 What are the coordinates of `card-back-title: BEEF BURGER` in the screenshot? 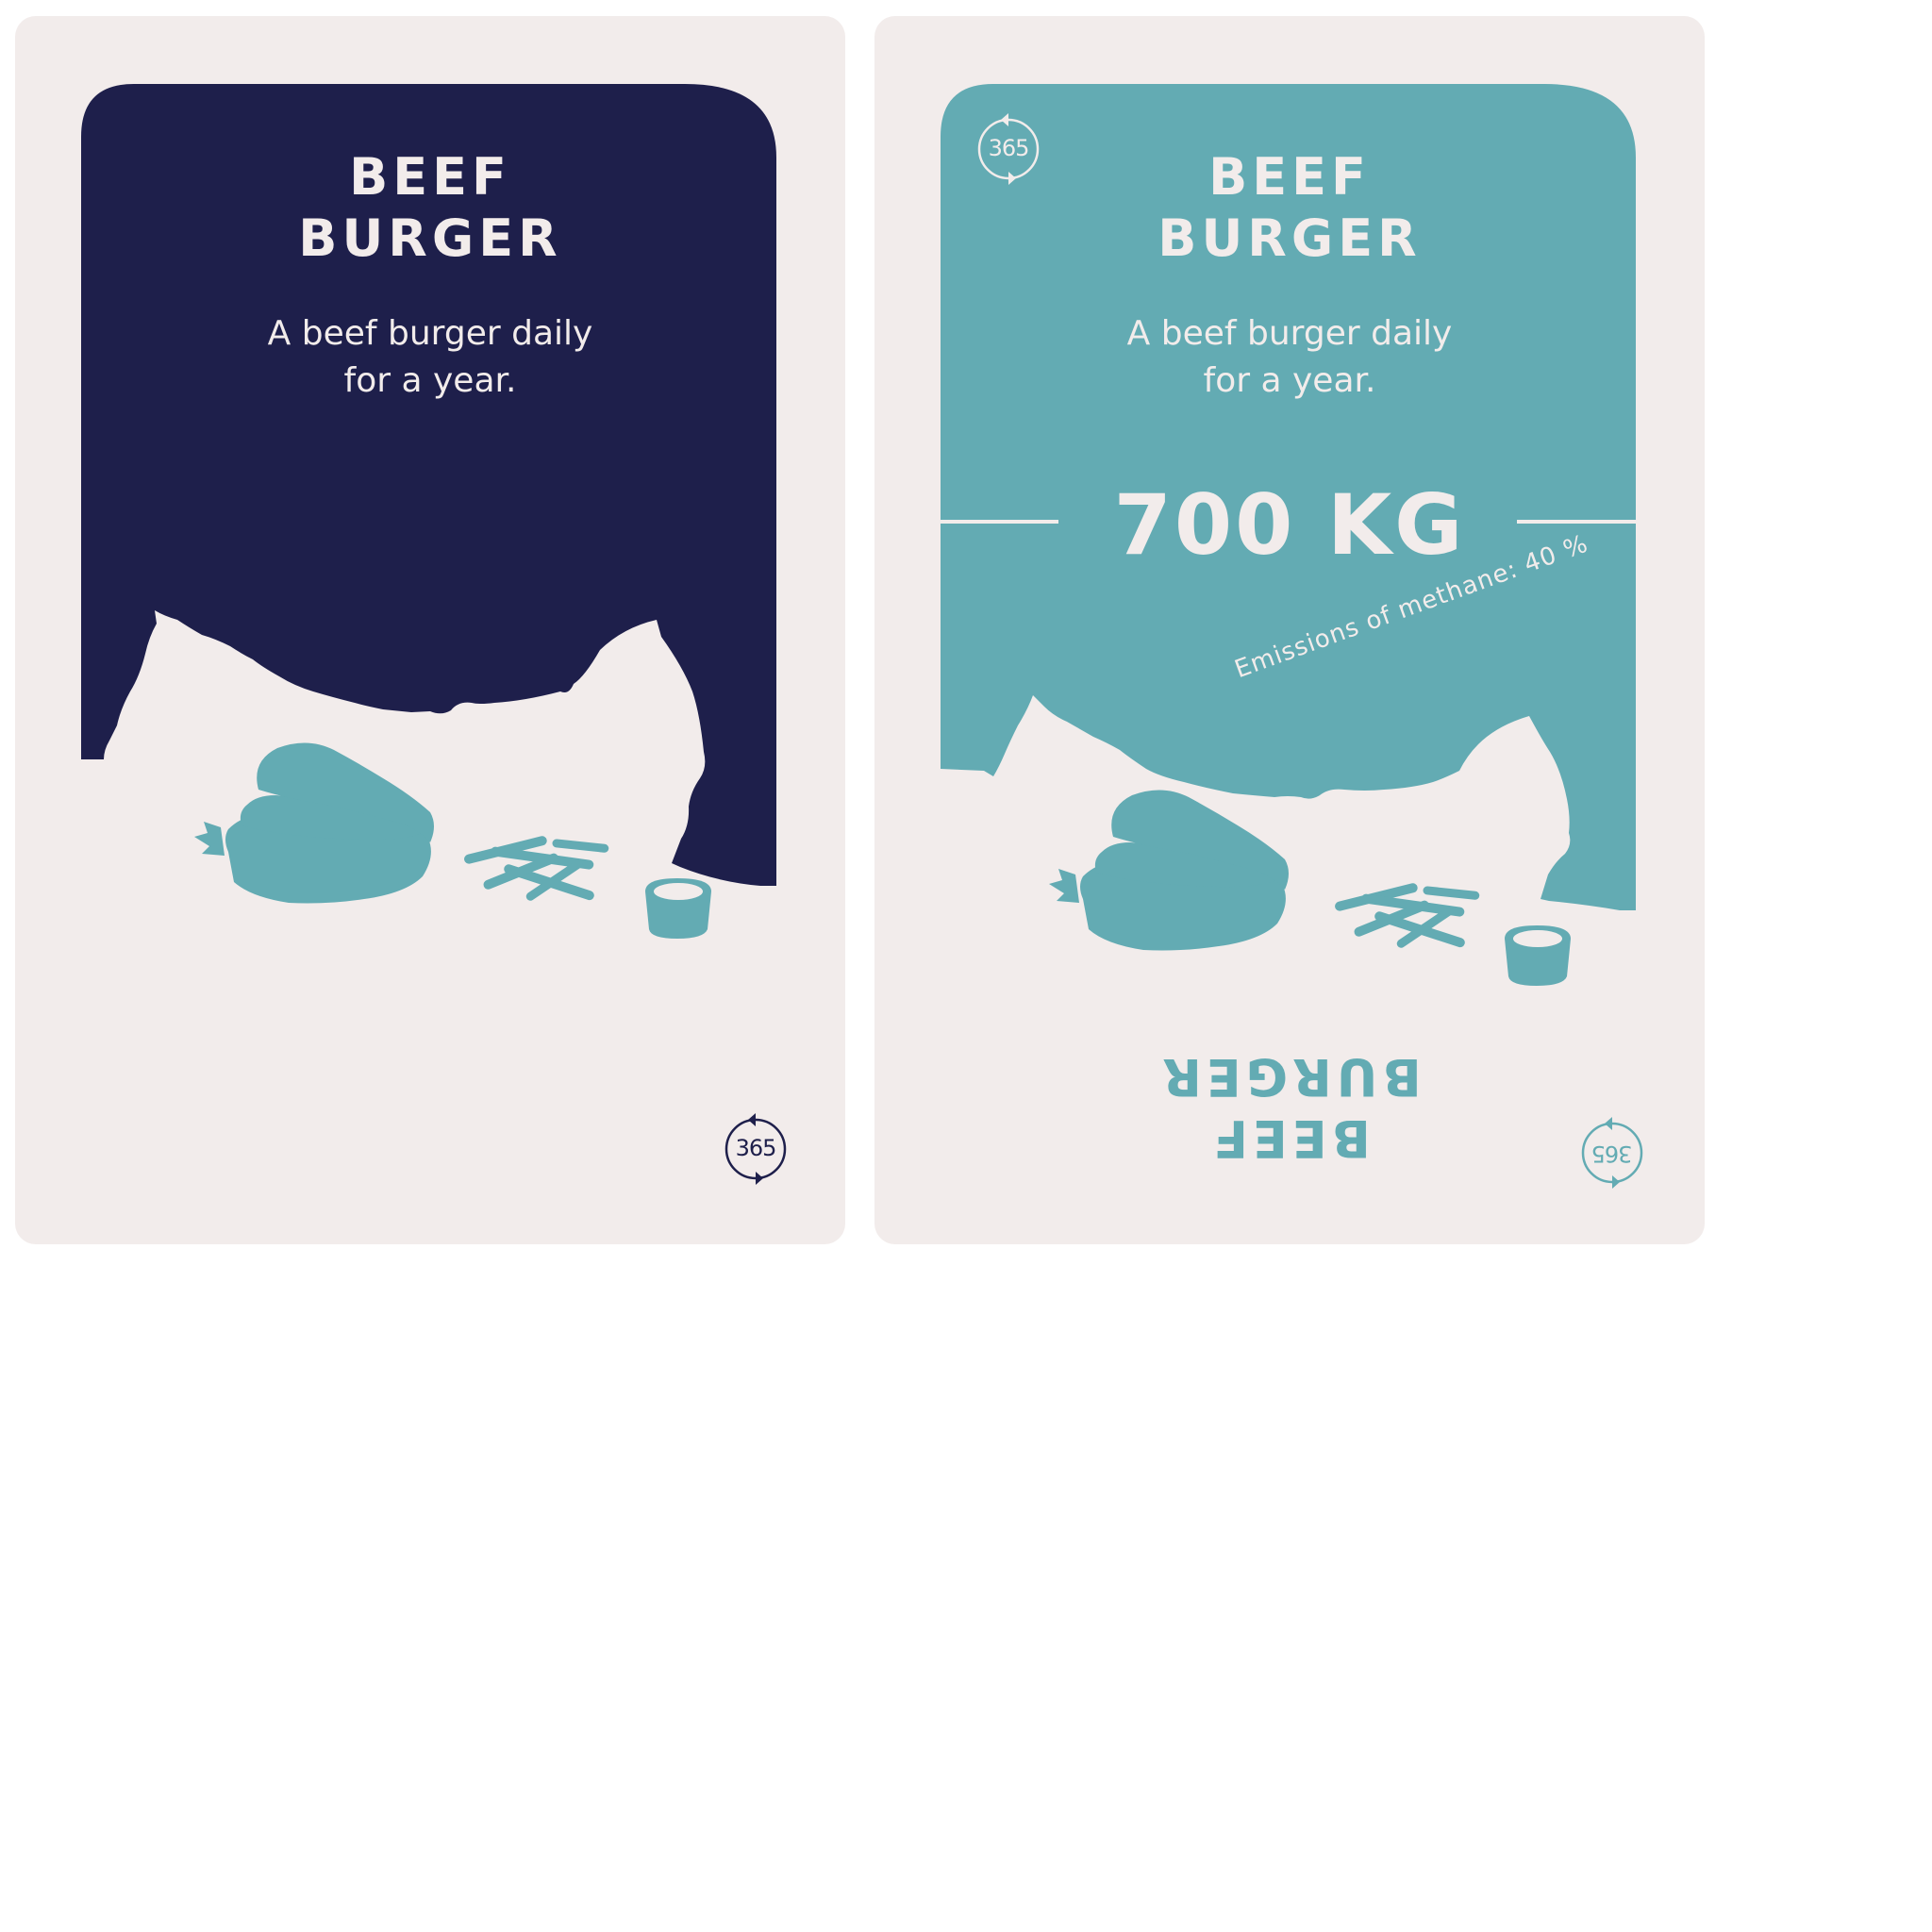 It's located at (1290, 208).